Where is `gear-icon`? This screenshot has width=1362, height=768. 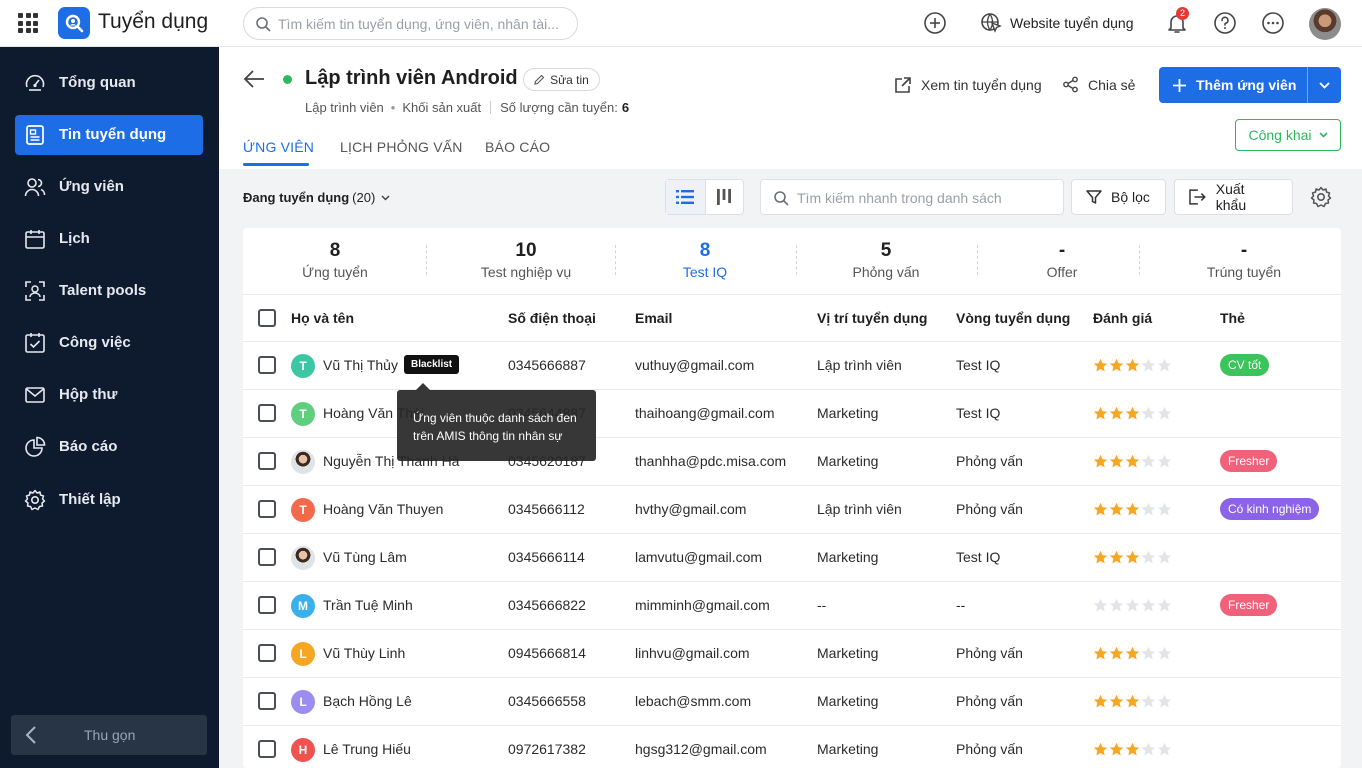 gear-icon is located at coordinates (1321, 197).